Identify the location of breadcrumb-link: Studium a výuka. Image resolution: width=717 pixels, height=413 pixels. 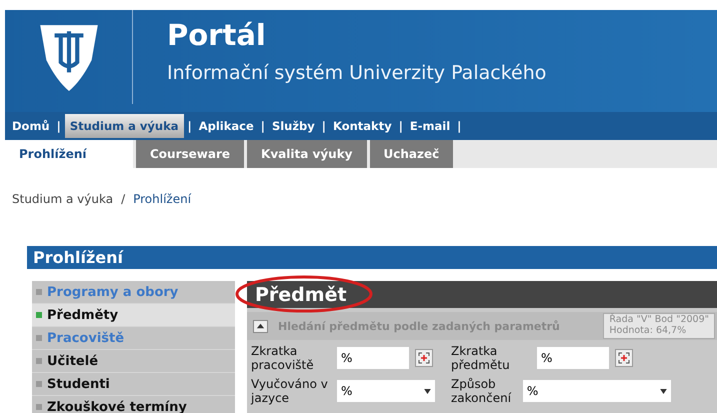
(63, 199).